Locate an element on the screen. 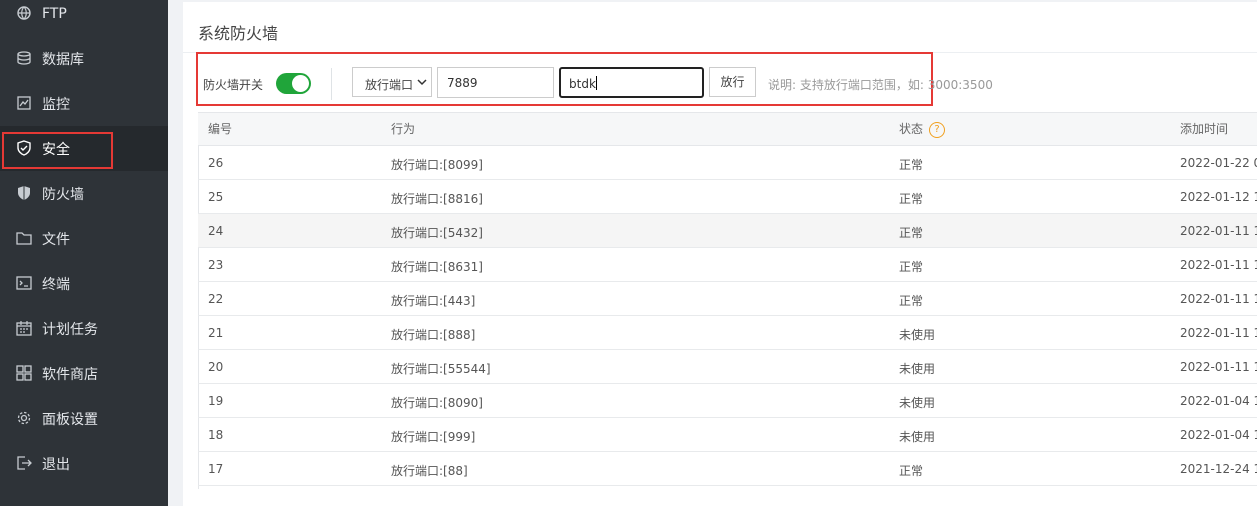  column-header-time: 添加时间 is located at coordinates (1204, 129).